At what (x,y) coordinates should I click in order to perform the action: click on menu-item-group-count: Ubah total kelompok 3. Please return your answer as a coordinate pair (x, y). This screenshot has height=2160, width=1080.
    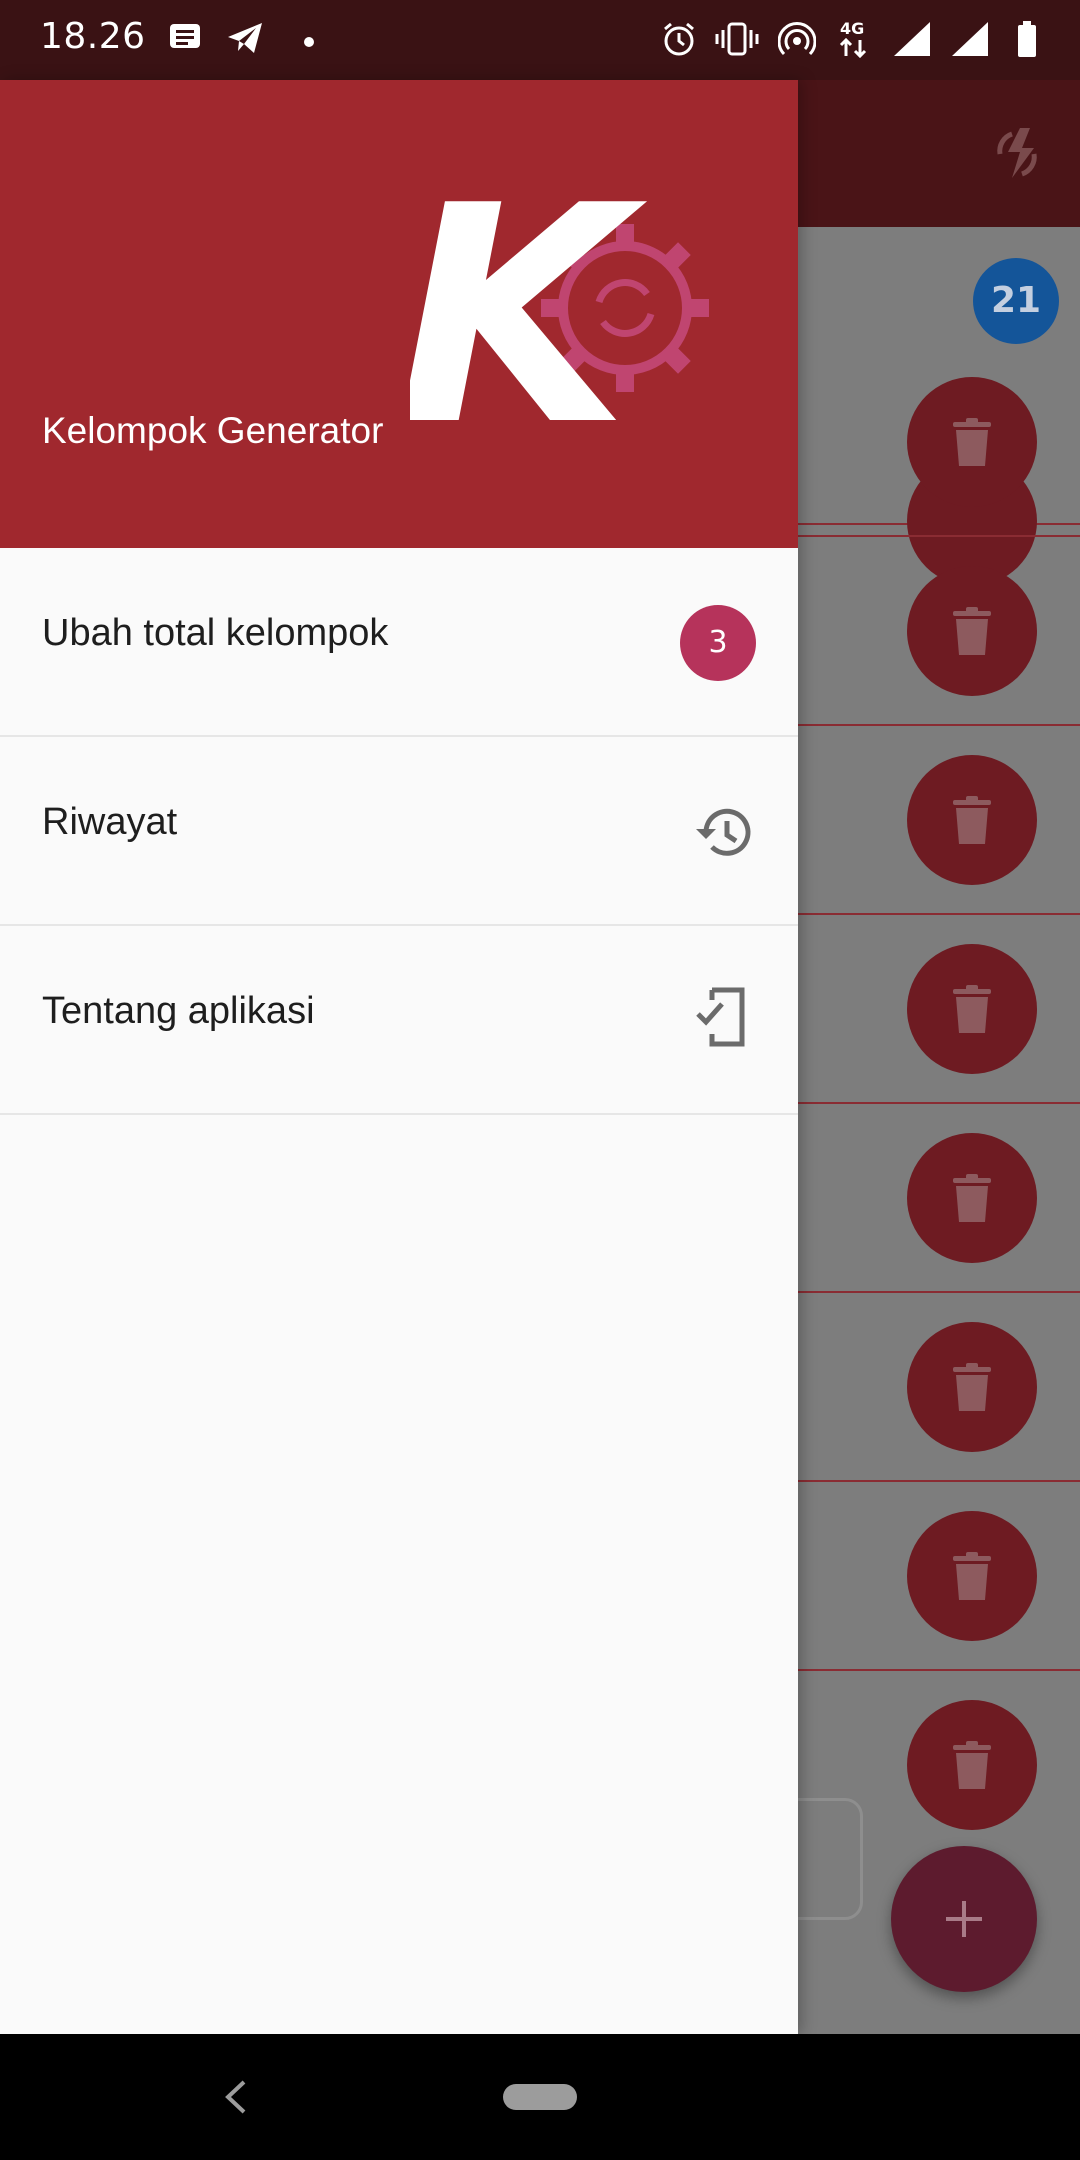
    Looking at the image, I should click on (399, 642).